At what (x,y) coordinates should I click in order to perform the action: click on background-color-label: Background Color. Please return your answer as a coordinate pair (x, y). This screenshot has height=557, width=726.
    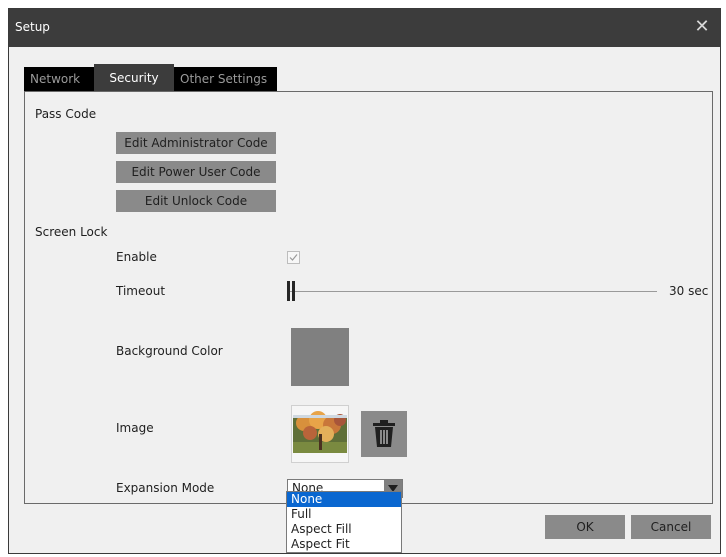
    Looking at the image, I should click on (169, 351).